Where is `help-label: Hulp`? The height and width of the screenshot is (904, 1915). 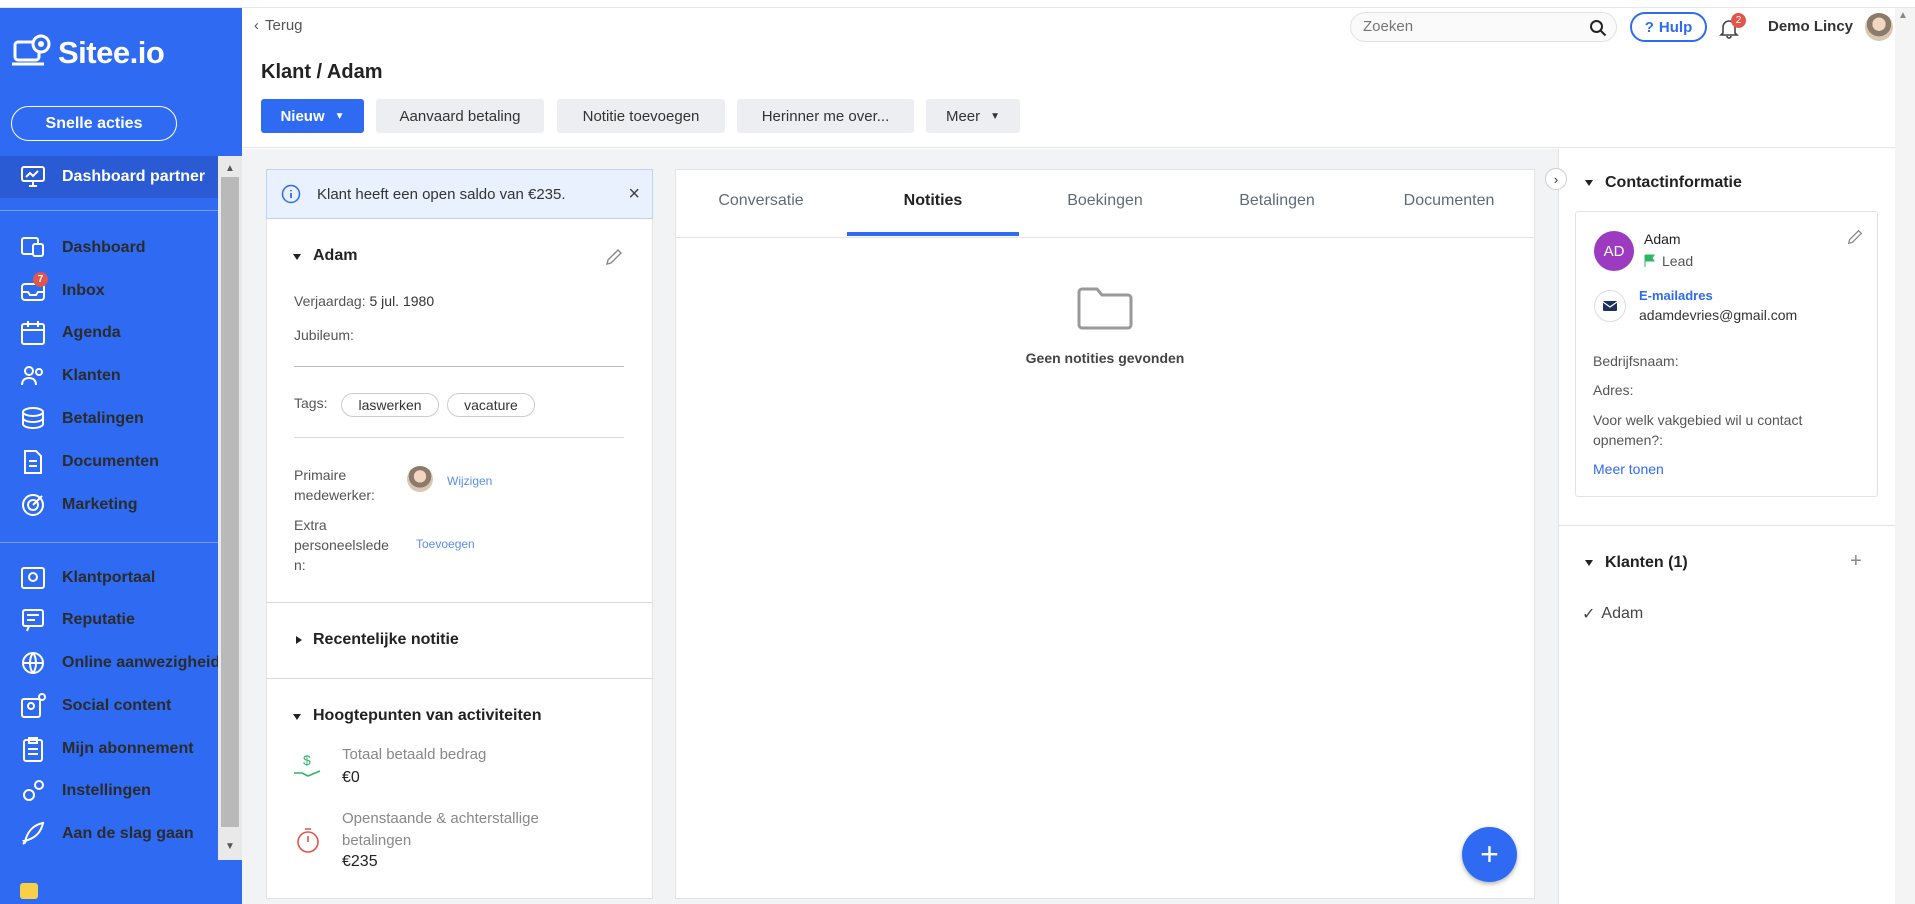
help-label: Hulp is located at coordinates (1675, 27).